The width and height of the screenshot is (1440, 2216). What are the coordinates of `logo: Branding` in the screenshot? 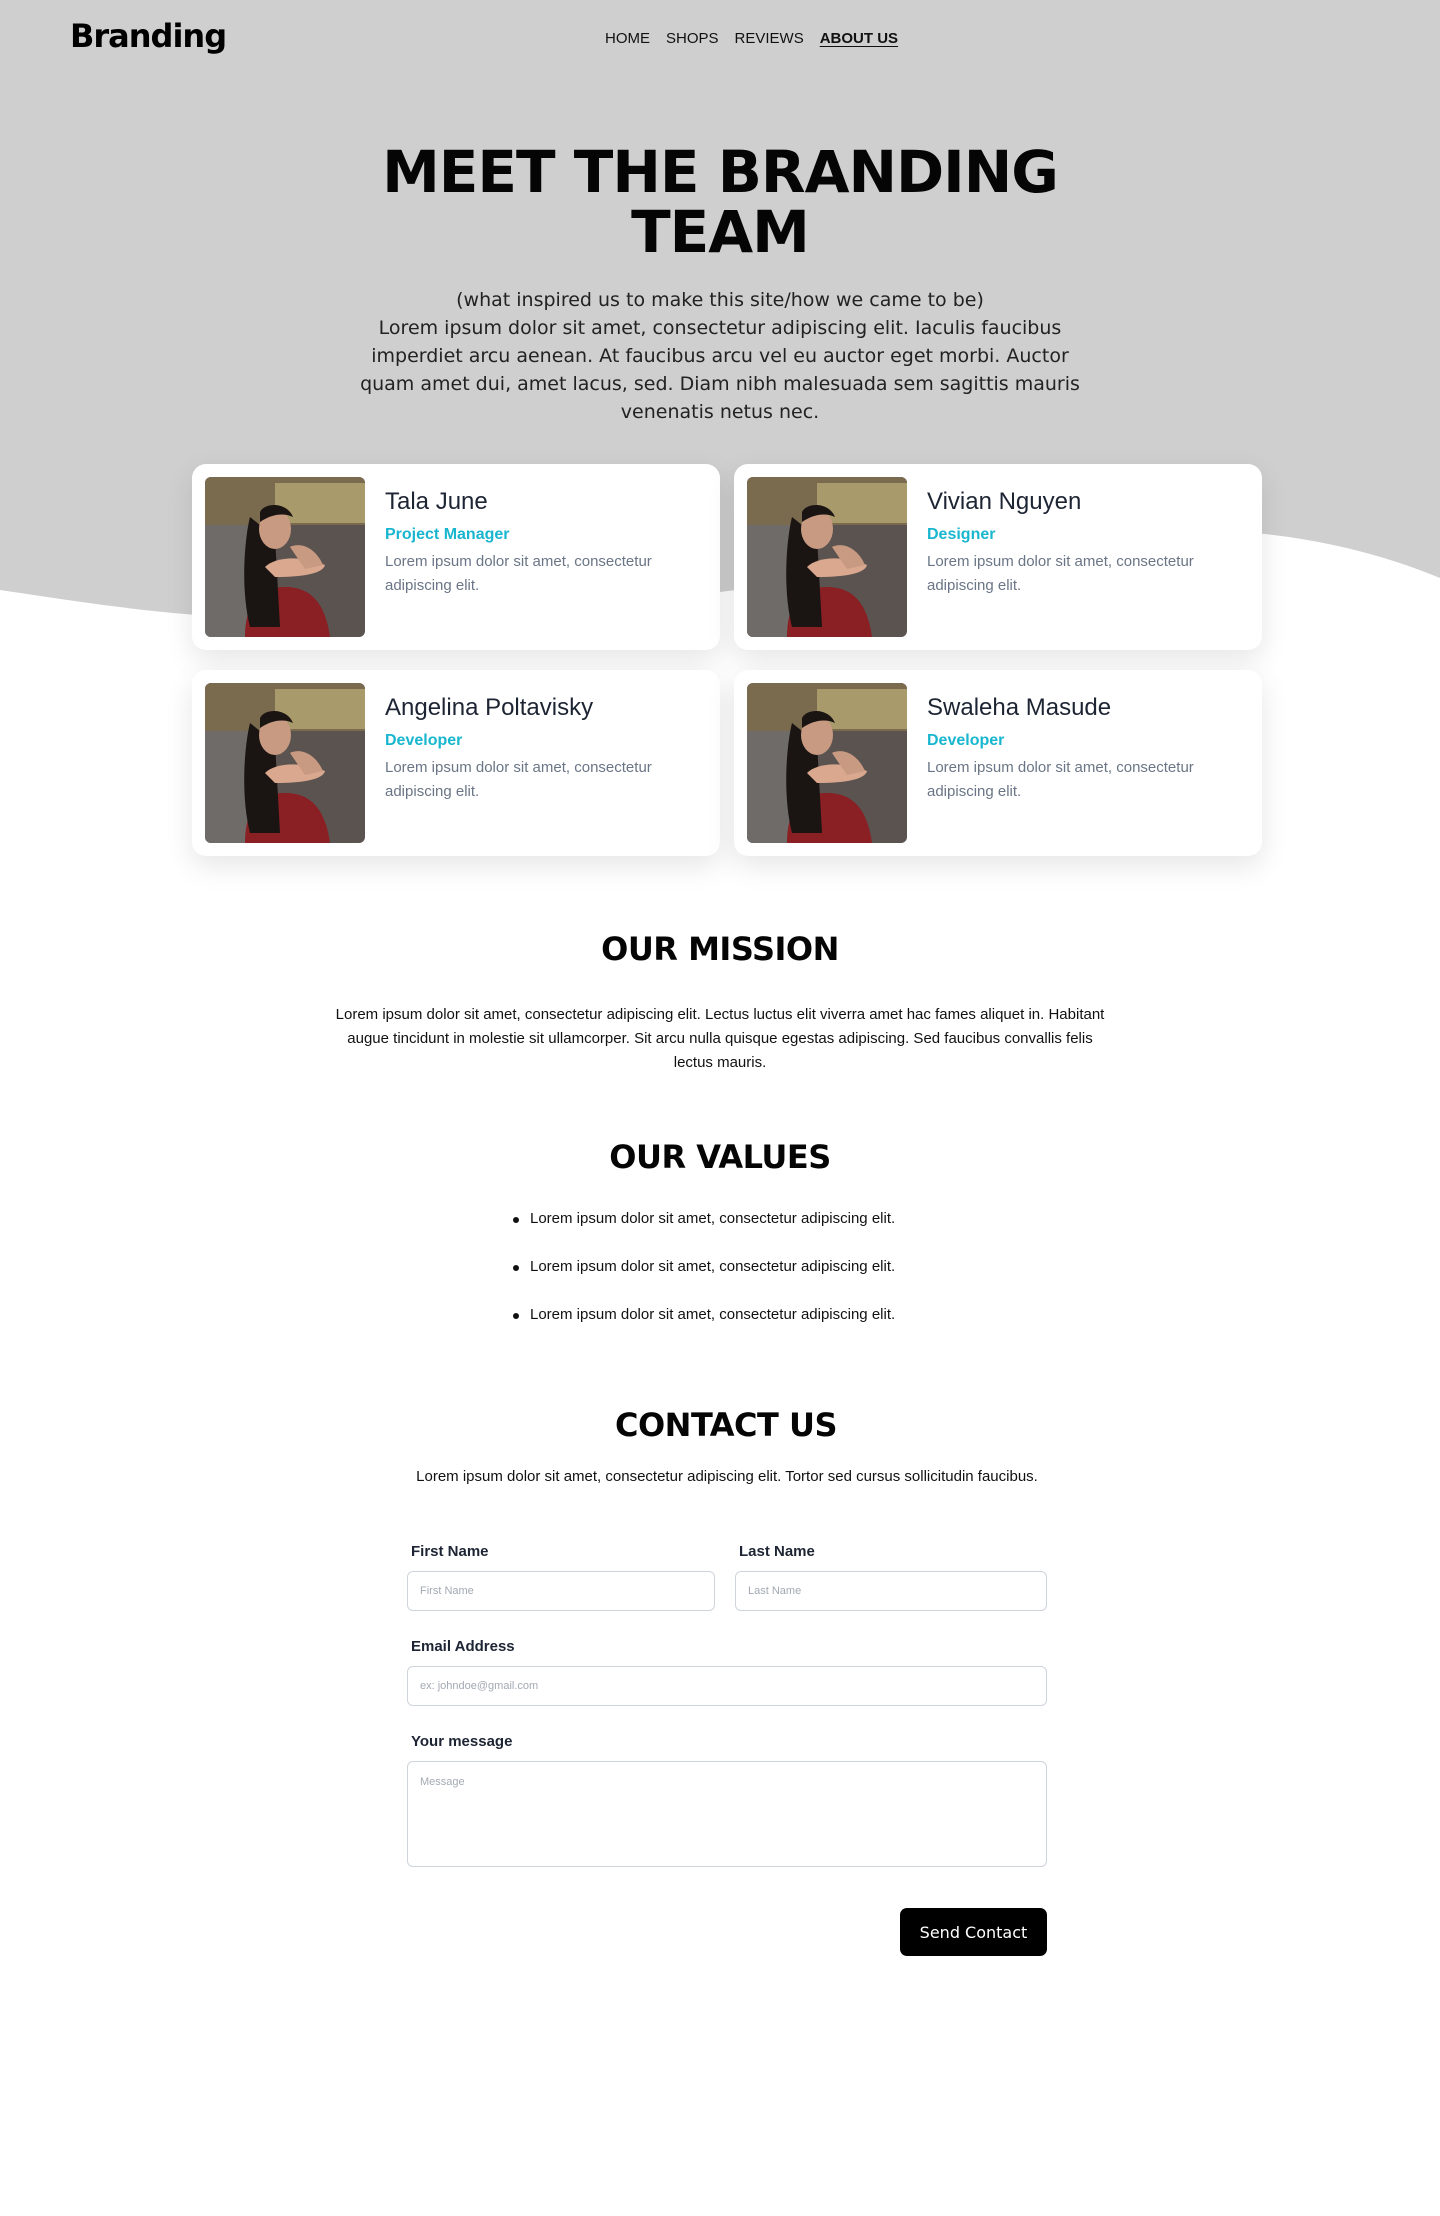 It's located at (148, 36).